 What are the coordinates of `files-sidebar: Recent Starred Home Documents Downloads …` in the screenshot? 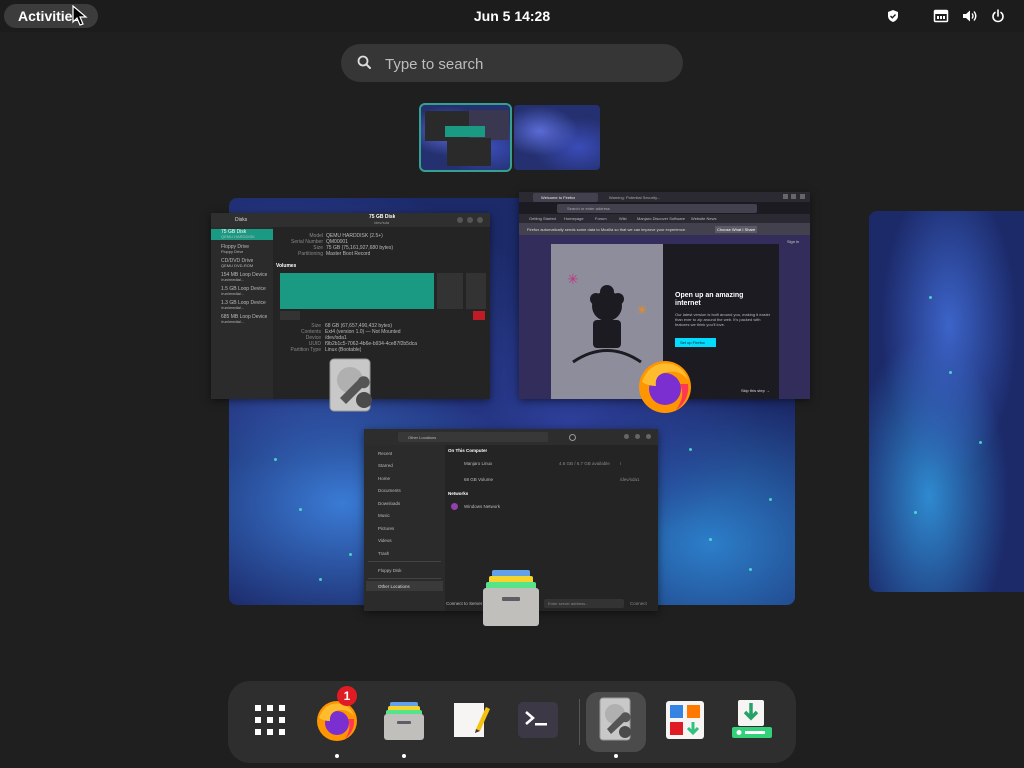 It's located at (404, 528).